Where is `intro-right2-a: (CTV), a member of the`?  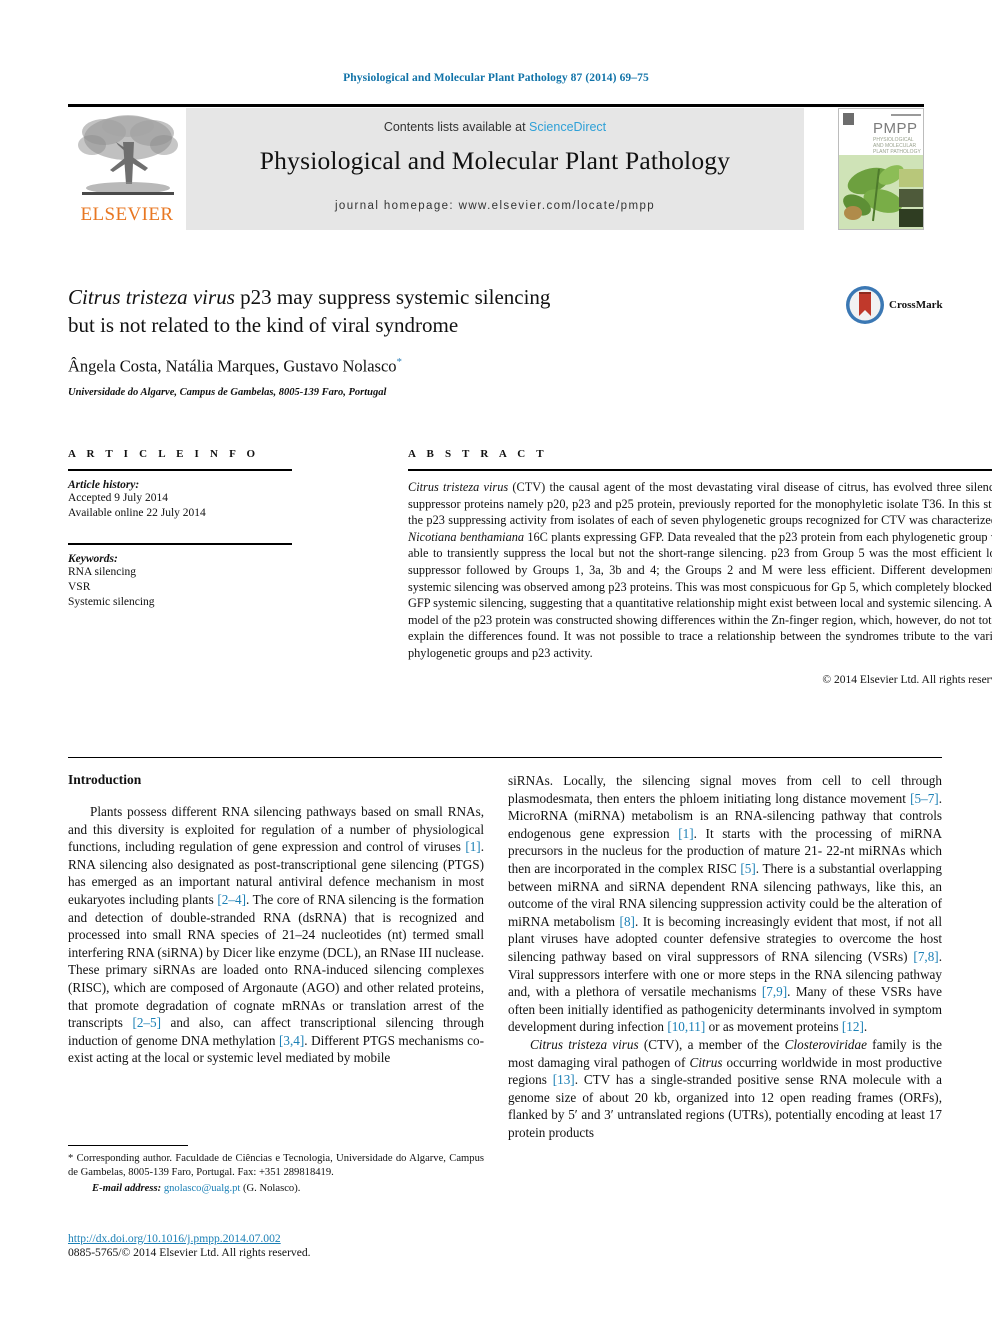 intro-right2-a: (CTV), a member of the is located at coordinates (711, 1044).